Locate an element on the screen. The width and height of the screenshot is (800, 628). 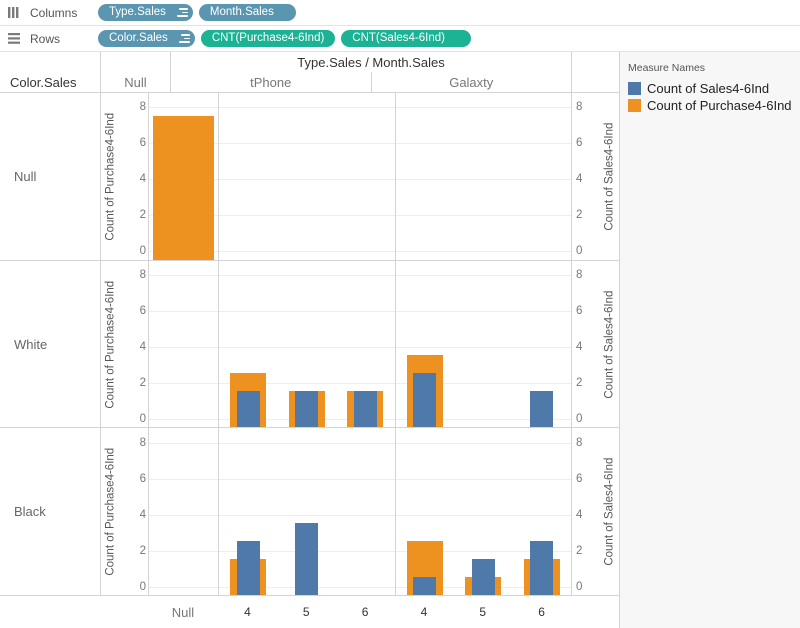
bar-purchase is located at coordinates (183, 187).